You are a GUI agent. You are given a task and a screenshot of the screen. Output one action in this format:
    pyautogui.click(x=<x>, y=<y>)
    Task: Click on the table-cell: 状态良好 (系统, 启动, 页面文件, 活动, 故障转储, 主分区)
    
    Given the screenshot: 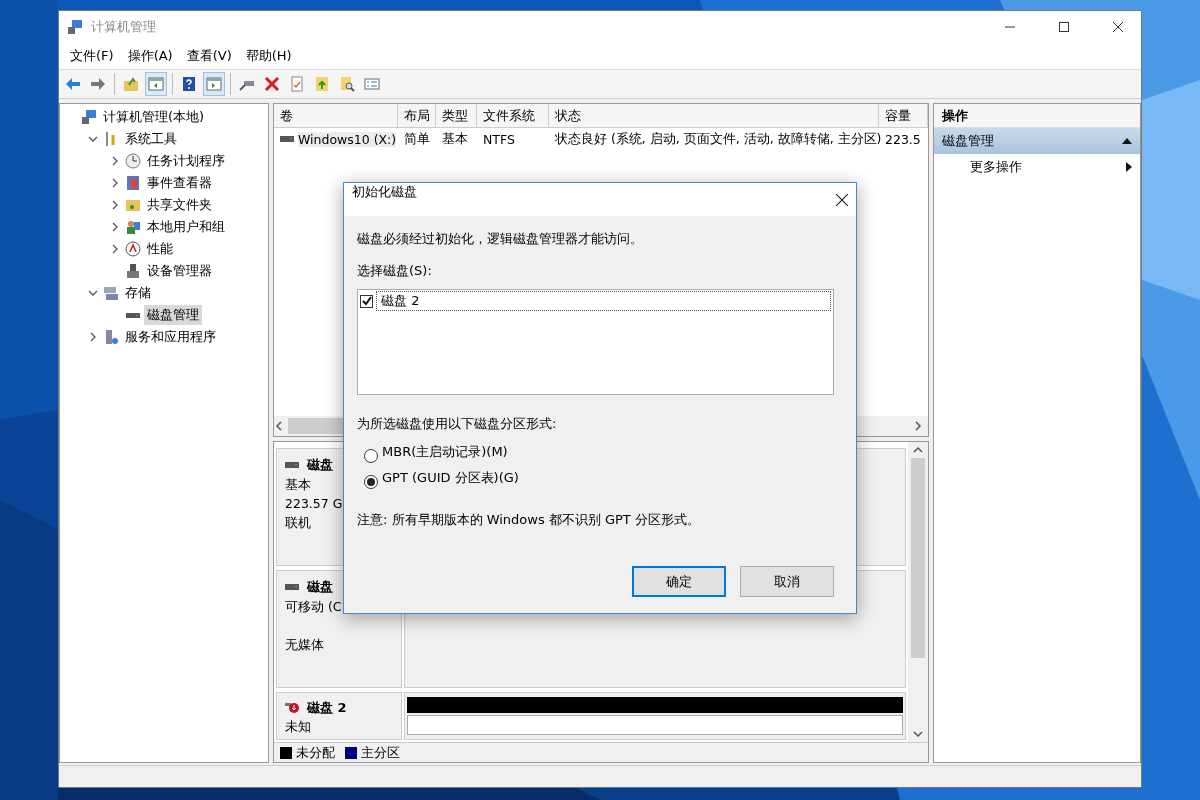 What is the action you would take?
    pyautogui.click(x=718, y=139)
    